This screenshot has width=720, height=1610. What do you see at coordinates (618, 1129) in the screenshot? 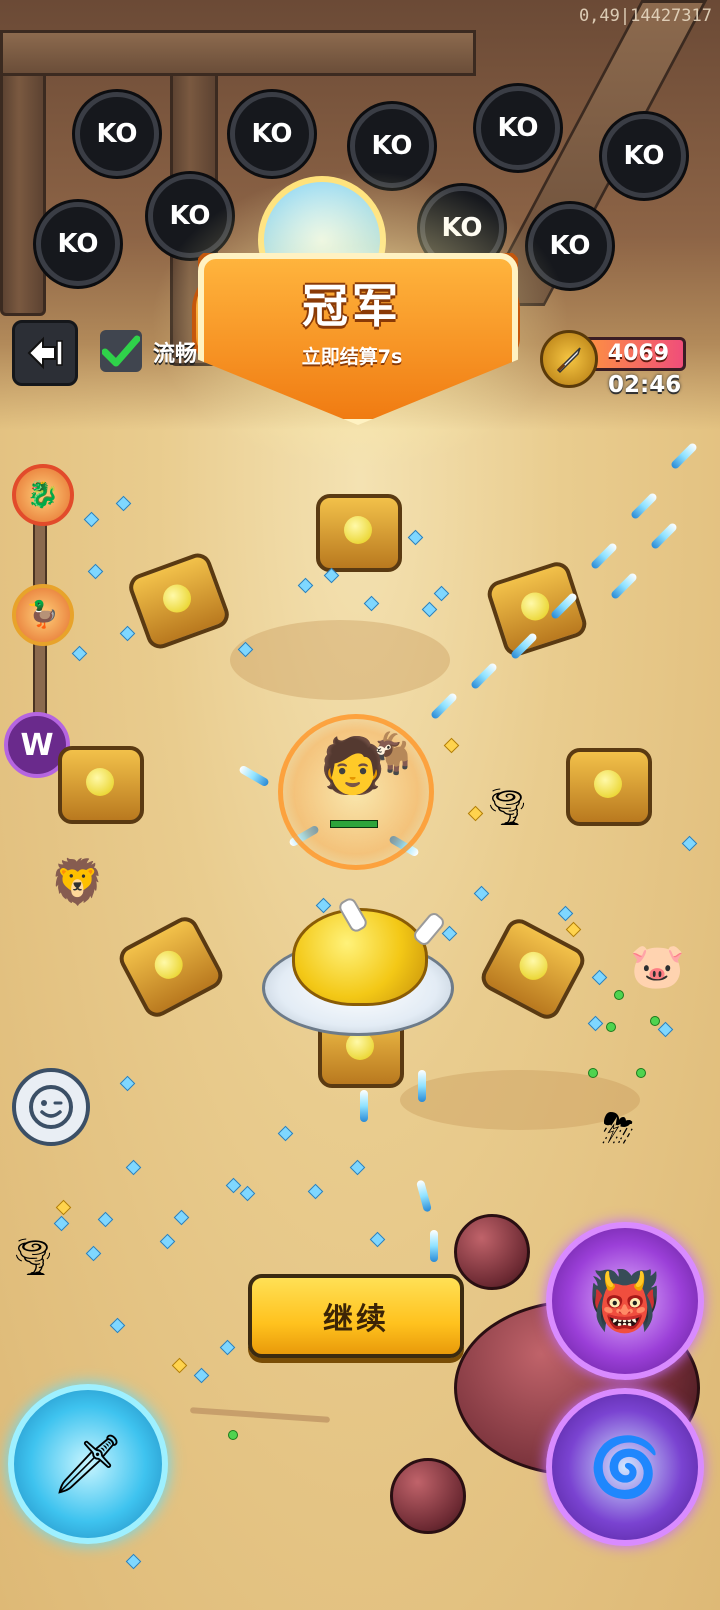
I see `storm-cloud-icon: ⛈` at bounding box center [618, 1129].